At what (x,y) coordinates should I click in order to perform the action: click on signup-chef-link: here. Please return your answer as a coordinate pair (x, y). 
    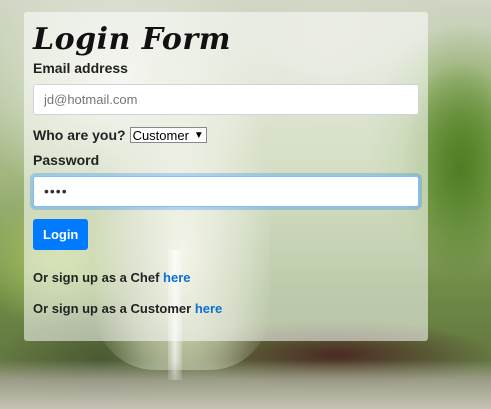
    Looking at the image, I should click on (176, 277).